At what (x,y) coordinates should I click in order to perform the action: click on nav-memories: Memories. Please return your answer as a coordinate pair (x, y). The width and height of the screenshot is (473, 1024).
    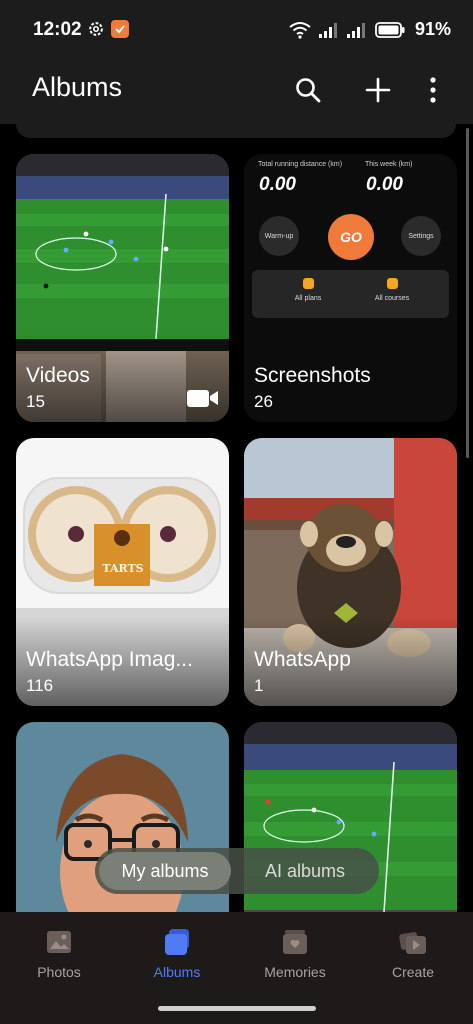
    Looking at the image, I should click on (295, 954).